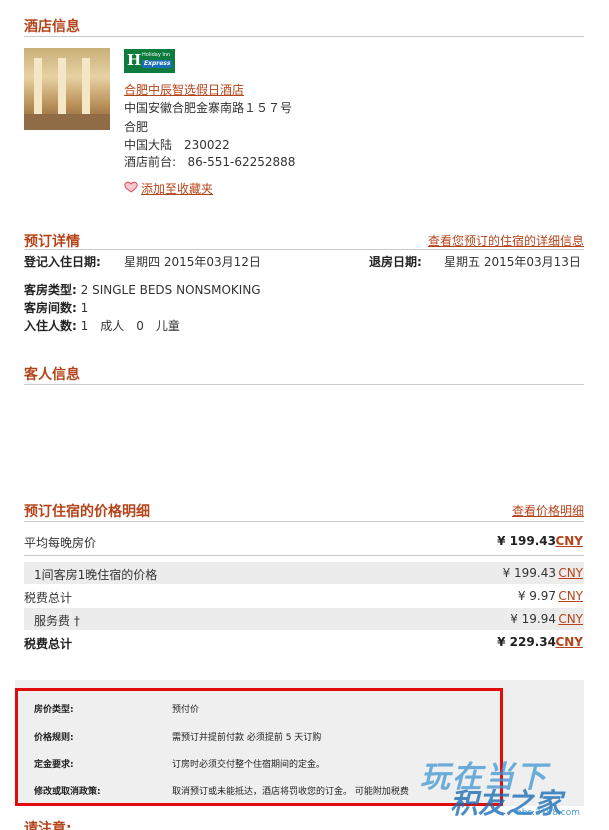 This screenshot has width=609, height=830. I want to click on frontdesk-label: 酒店前台:, so click(150, 162).